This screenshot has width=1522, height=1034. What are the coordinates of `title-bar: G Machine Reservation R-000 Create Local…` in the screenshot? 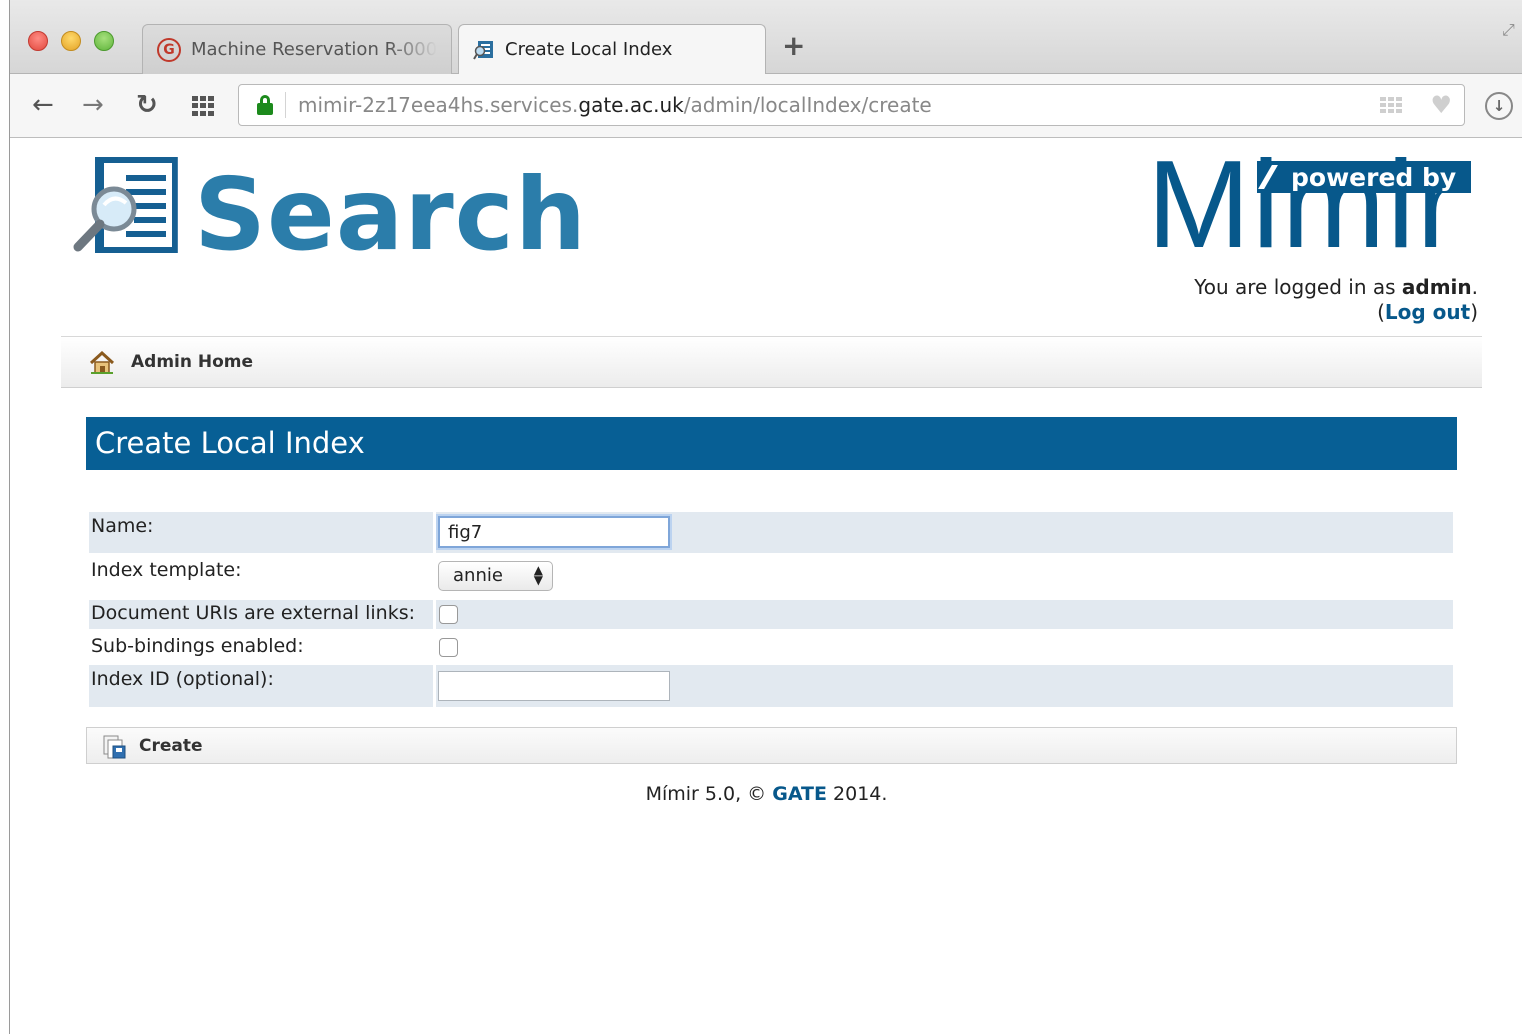 It's located at (766, 37).